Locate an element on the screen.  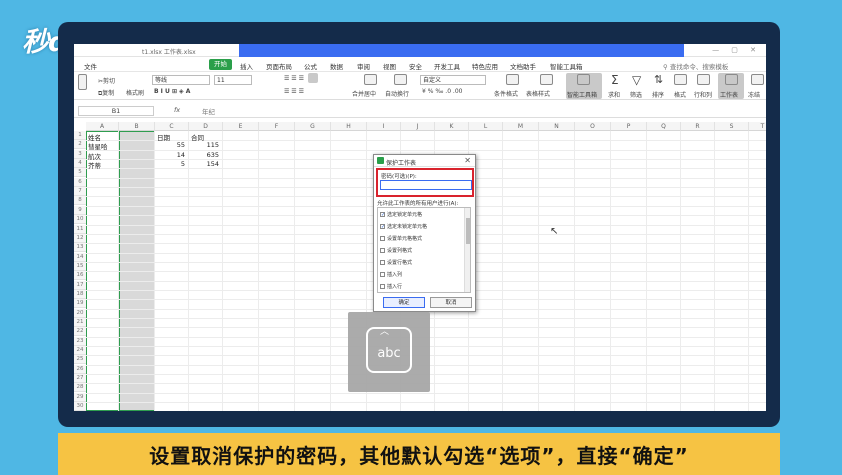
cond-format-icon is located at coordinates (512, 79).